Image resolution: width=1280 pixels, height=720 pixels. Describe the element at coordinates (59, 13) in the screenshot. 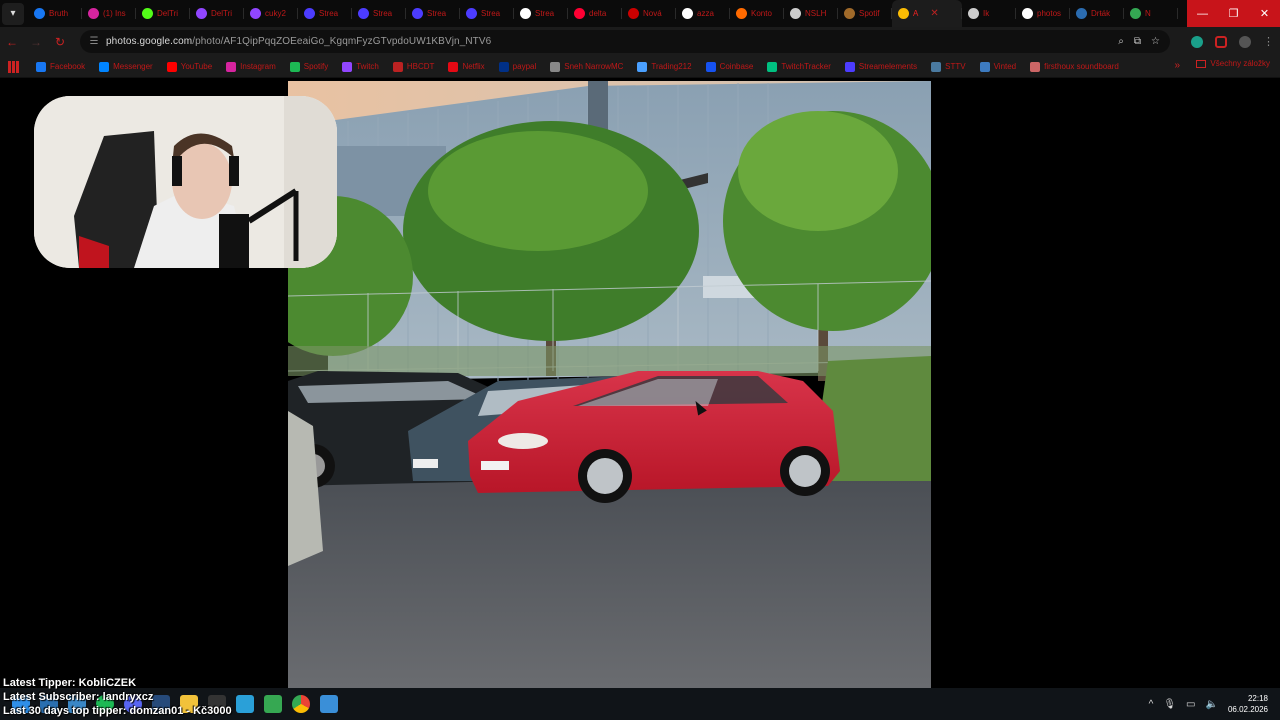

I see `tab-title: Bruth` at that location.